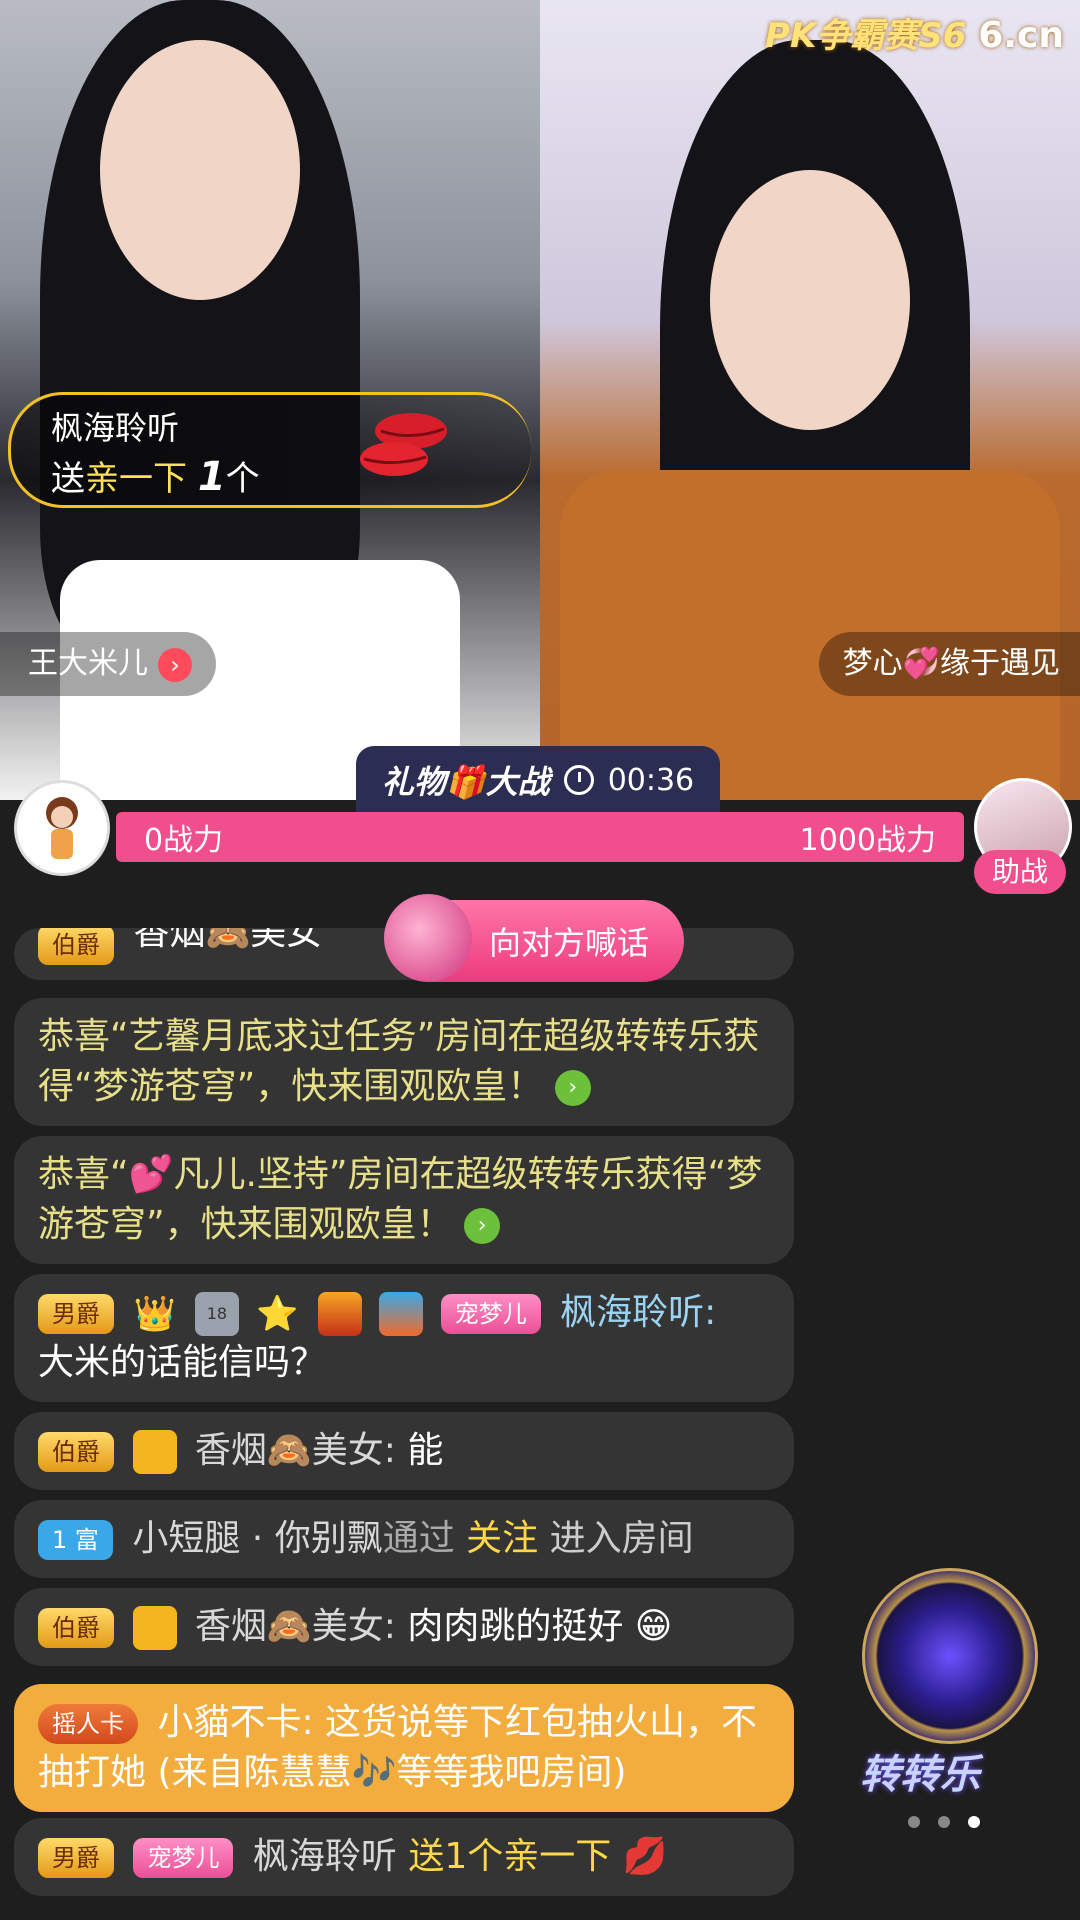 This screenshot has width=1080, height=1920. I want to click on left-host-name: 王大米儿, so click(88, 663).